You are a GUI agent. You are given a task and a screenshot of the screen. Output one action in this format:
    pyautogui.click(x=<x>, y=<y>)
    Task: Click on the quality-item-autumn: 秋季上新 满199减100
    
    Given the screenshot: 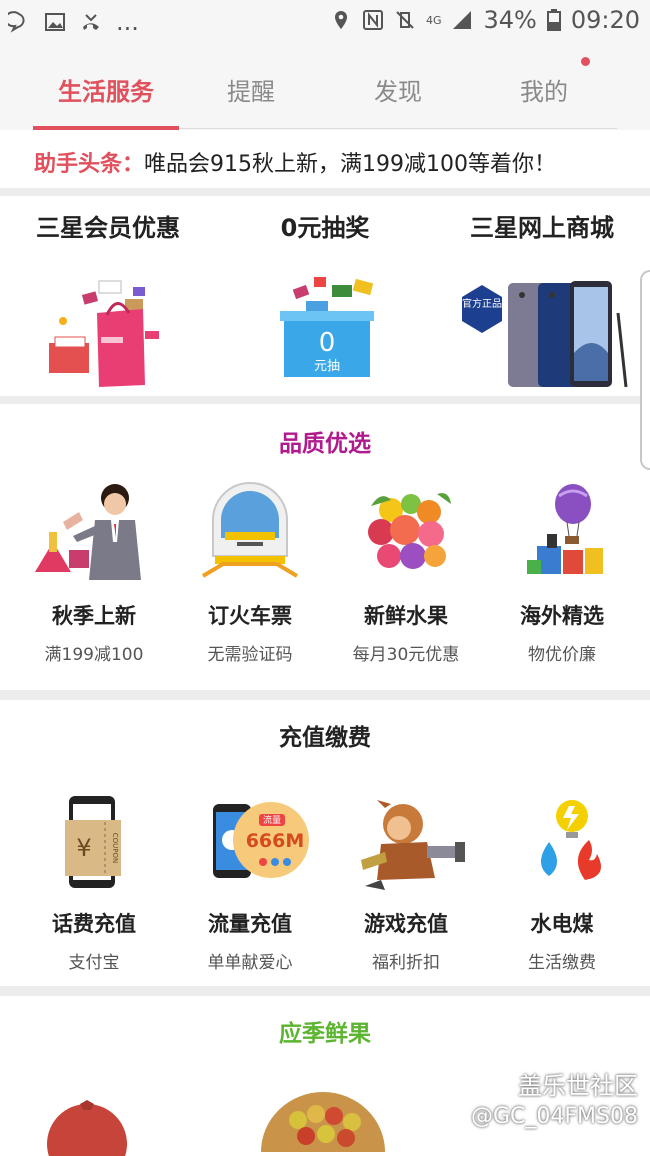 What is the action you would take?
    pyautogui.click(x=94, y=570)
    